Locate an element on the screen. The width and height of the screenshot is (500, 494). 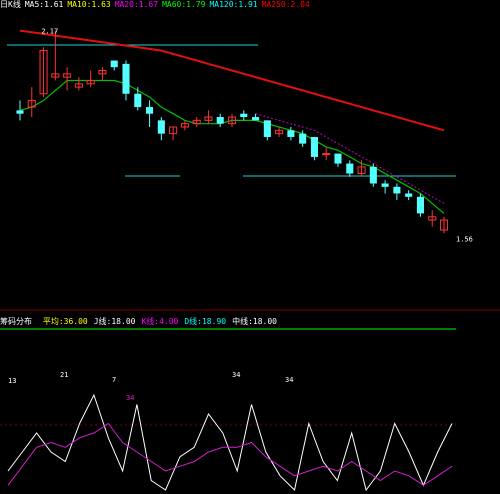
indicator-name: 筹码分布 is located at coordinates (16, 321).